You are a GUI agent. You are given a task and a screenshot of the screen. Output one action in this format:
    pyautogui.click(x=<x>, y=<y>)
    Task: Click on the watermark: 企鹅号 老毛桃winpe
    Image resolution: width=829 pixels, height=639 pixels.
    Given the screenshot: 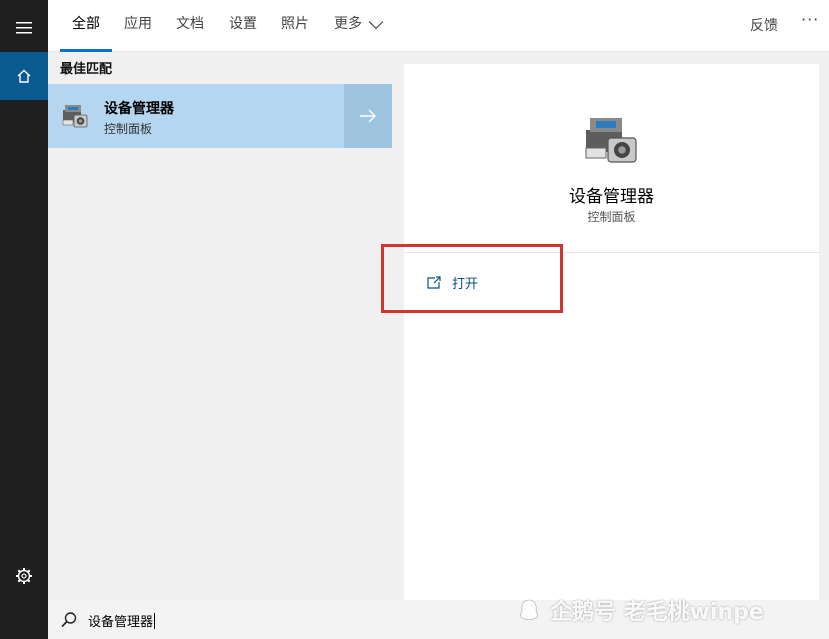 What is the action you would take?
    pyautogui.click(x=640, y=610)
    